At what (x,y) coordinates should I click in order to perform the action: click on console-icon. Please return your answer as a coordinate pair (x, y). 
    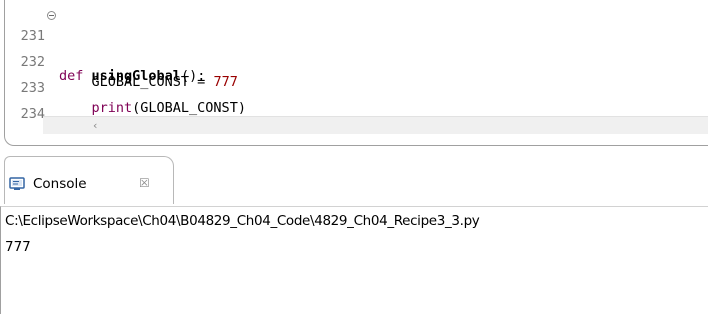
    Looking at the image, I should click on (17, 183).